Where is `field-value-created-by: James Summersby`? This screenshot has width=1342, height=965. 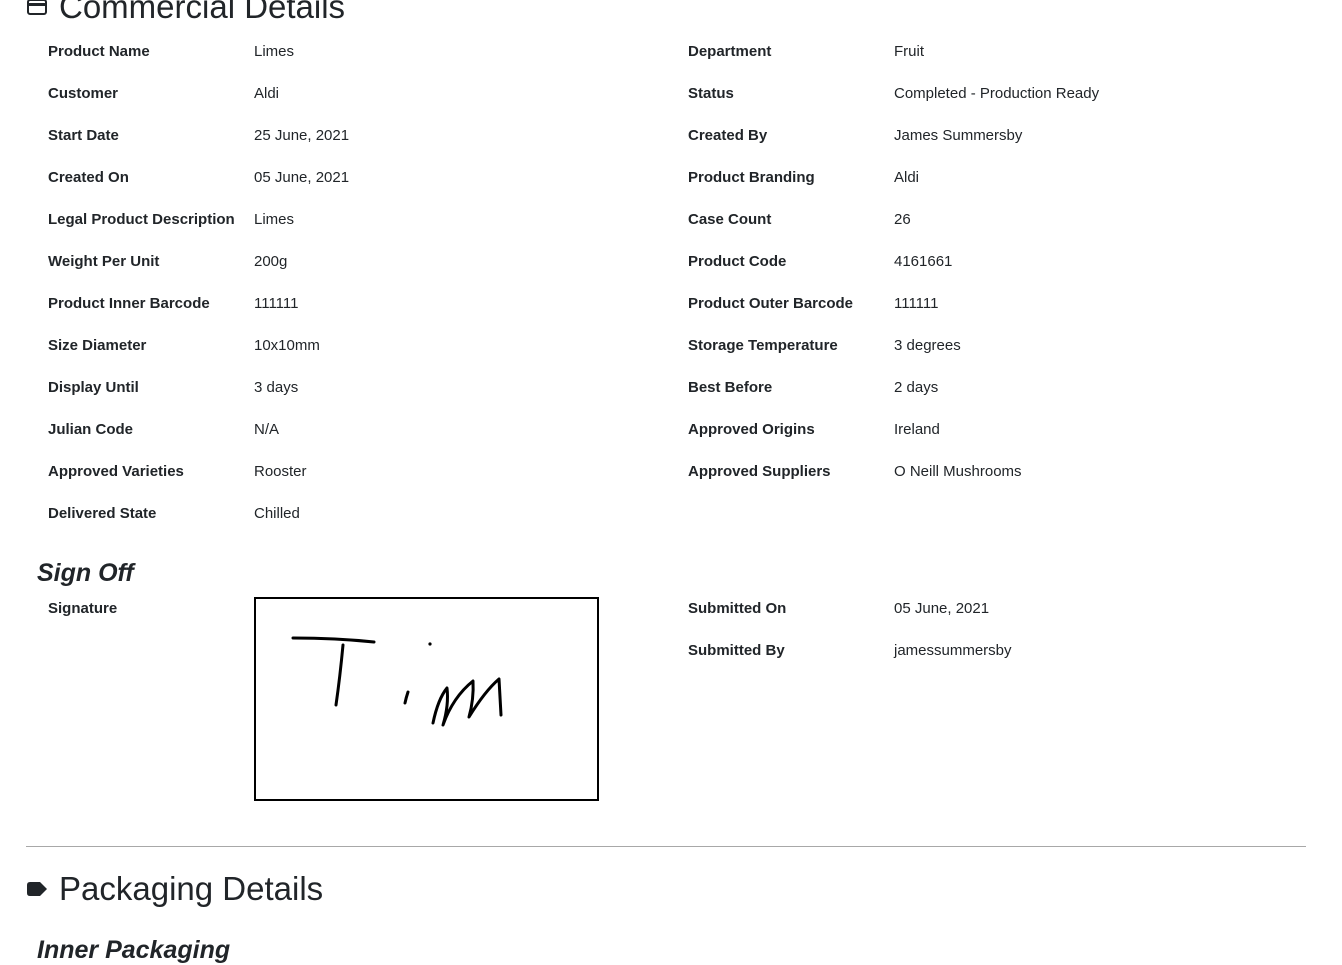 field-value-created-by: James Summersby is located at coordinates (958, 135).